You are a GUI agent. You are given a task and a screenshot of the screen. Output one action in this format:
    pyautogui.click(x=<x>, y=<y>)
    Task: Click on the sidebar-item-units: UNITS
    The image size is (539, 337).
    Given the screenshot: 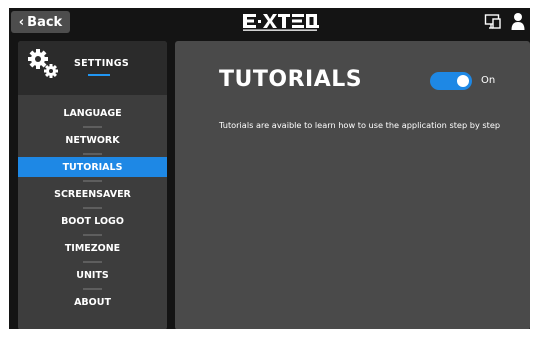 What is the action you would take?
    pyautogui.click(x=92, y=277)
    